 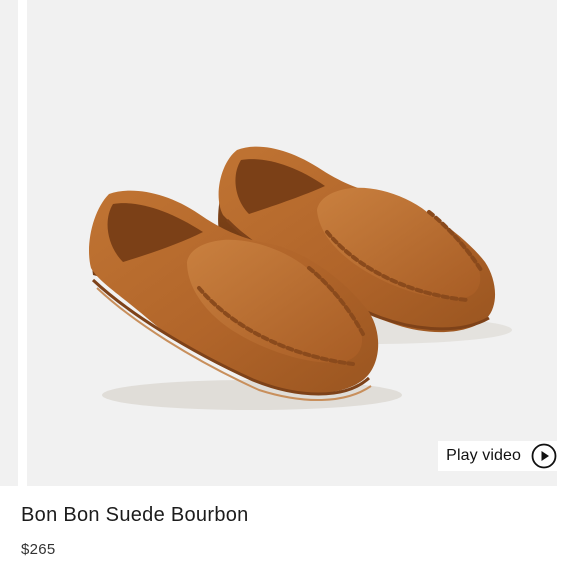 I want to click on play-video-label: Play video, so click(x=483, y=455).